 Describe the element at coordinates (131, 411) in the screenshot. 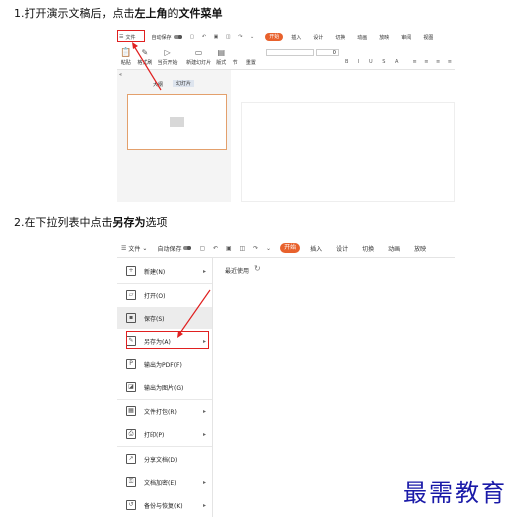

I see `package-icon: ▦` at that location.